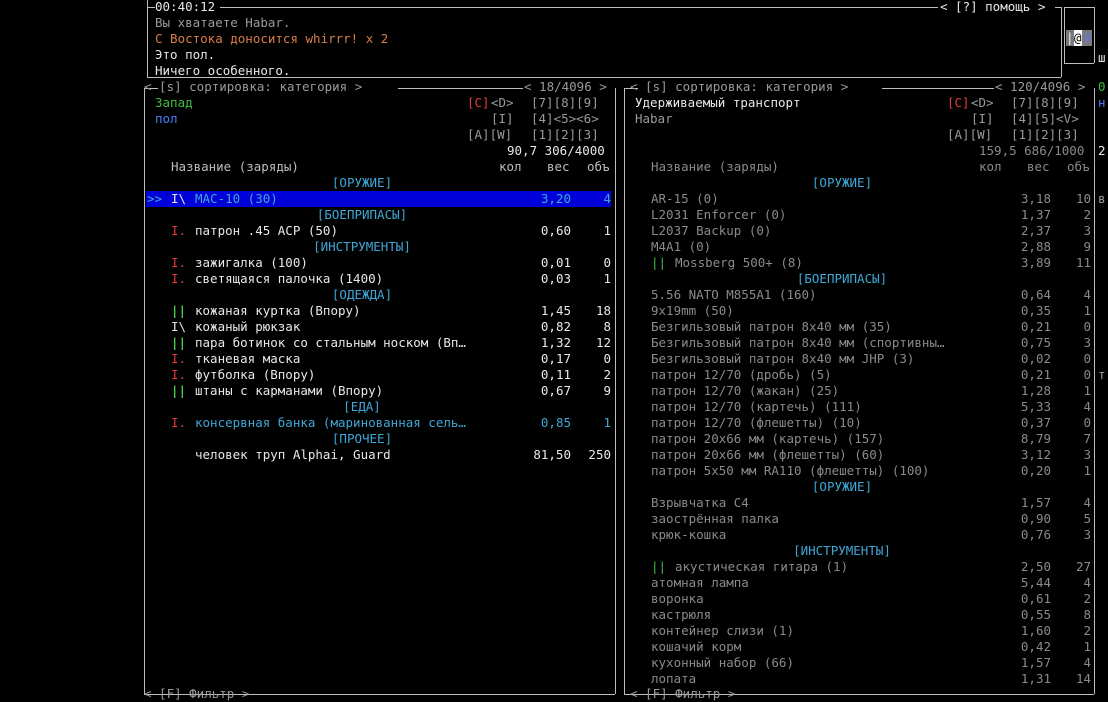 The width and height of the screenshot is (1108, 702). What do you see at coordinates (599, 454) in the screenshot?
I see `item-volume: 250` at bounding box center [599, 454].